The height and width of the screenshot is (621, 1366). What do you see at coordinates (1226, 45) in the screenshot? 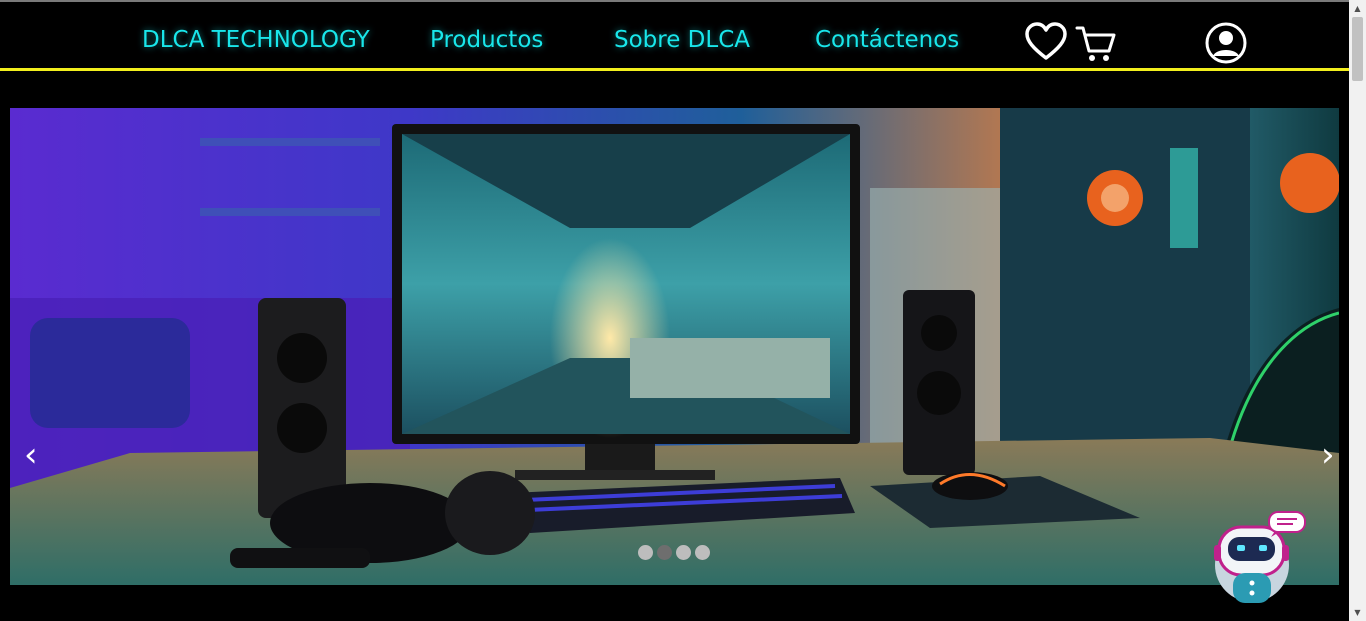
I see `user-icon` at bounding box center [1226, 45].